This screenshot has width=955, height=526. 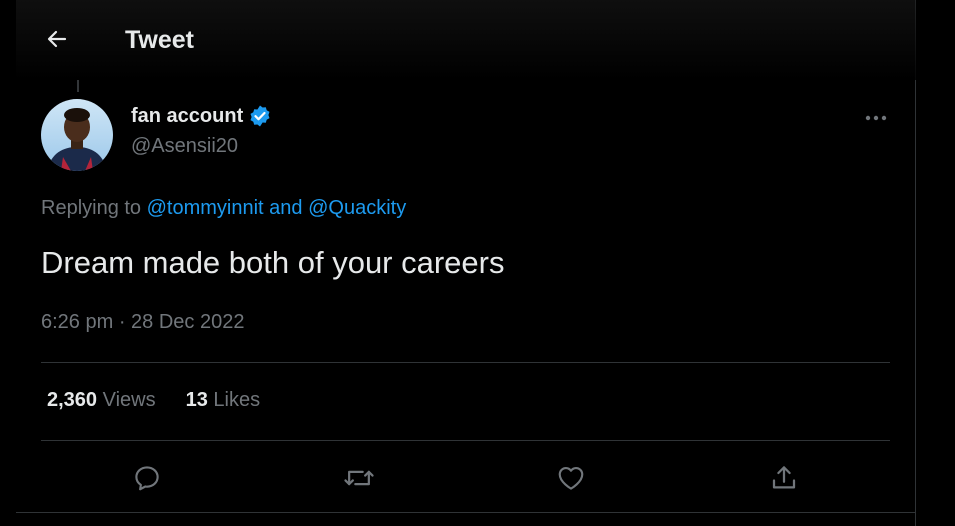 I want to click on like-button, so click(x=571, y=478).